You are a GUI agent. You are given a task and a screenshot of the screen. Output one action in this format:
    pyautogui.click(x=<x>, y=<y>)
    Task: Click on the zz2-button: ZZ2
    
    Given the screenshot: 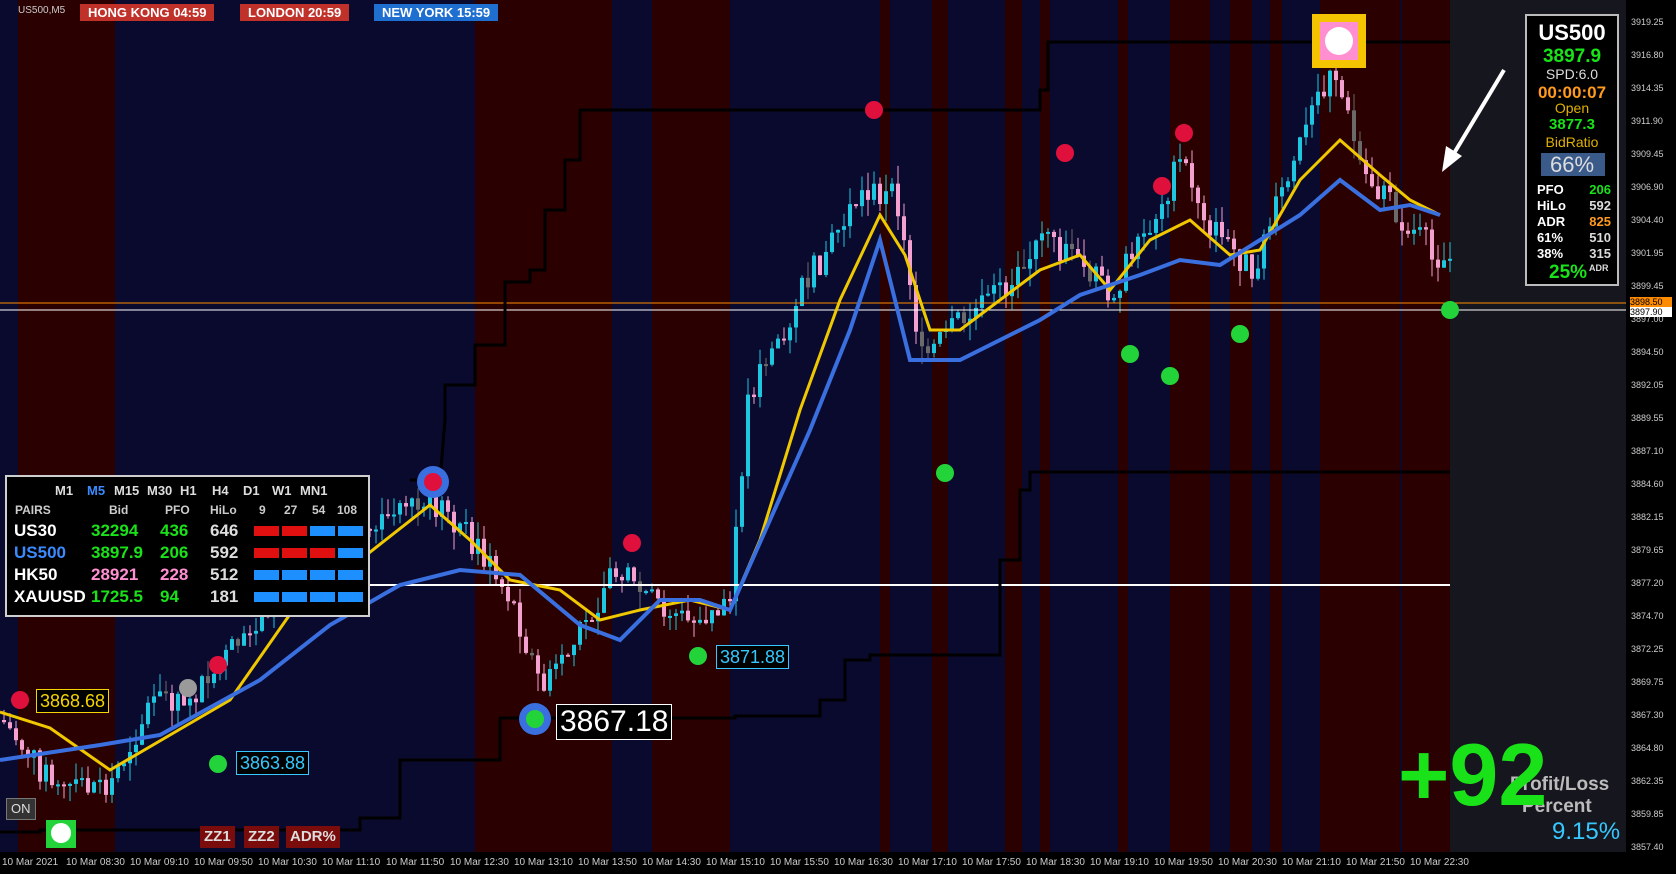 What is the action you would take?
    pyautogui.click(x=261, y=837)
    